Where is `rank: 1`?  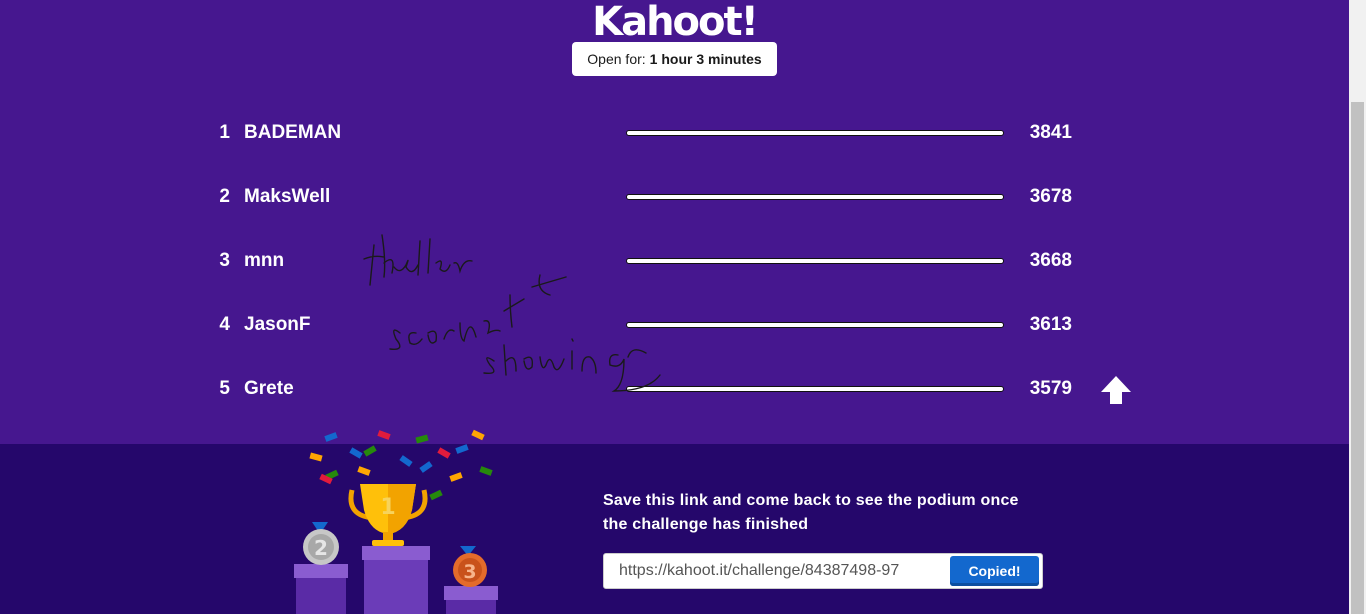
rank: 1 is located at coordinates (224, 132).